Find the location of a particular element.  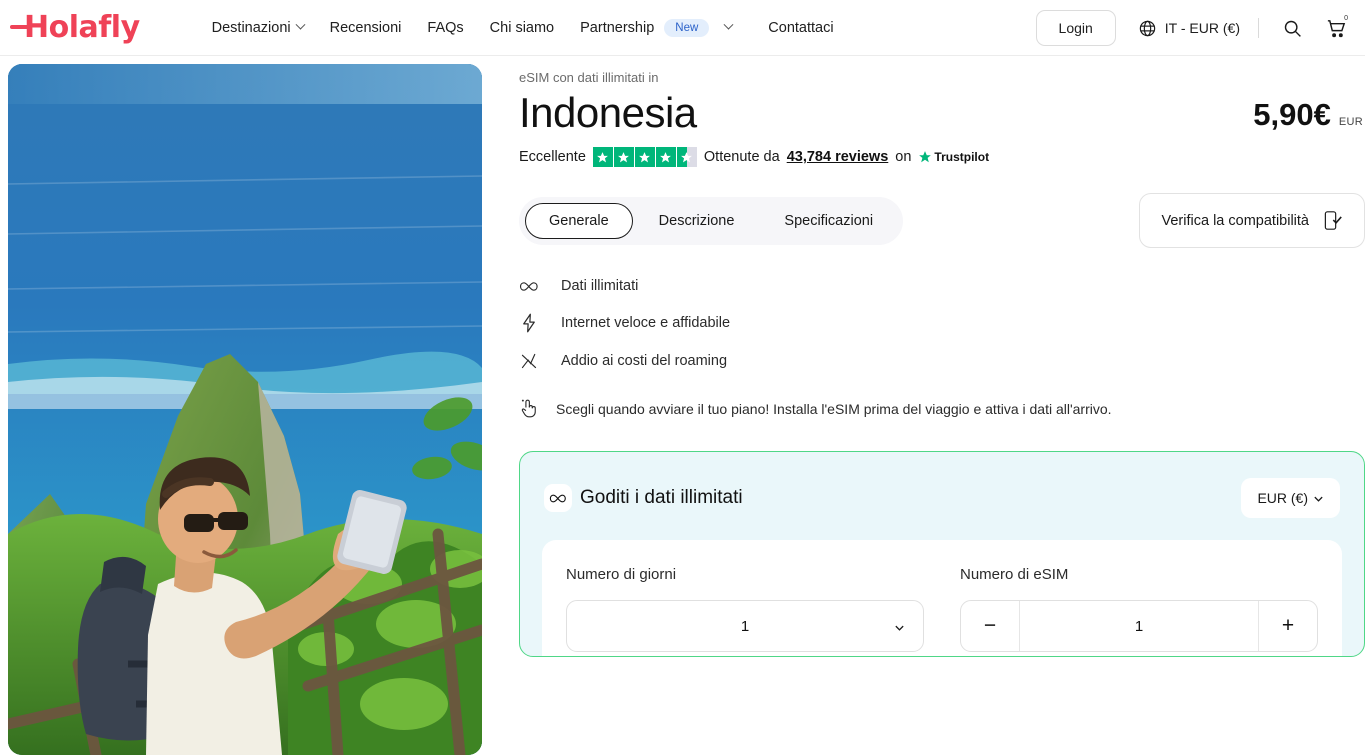

nav-item-destinazioni: Destinazioni is located at coordinates (258, 27).